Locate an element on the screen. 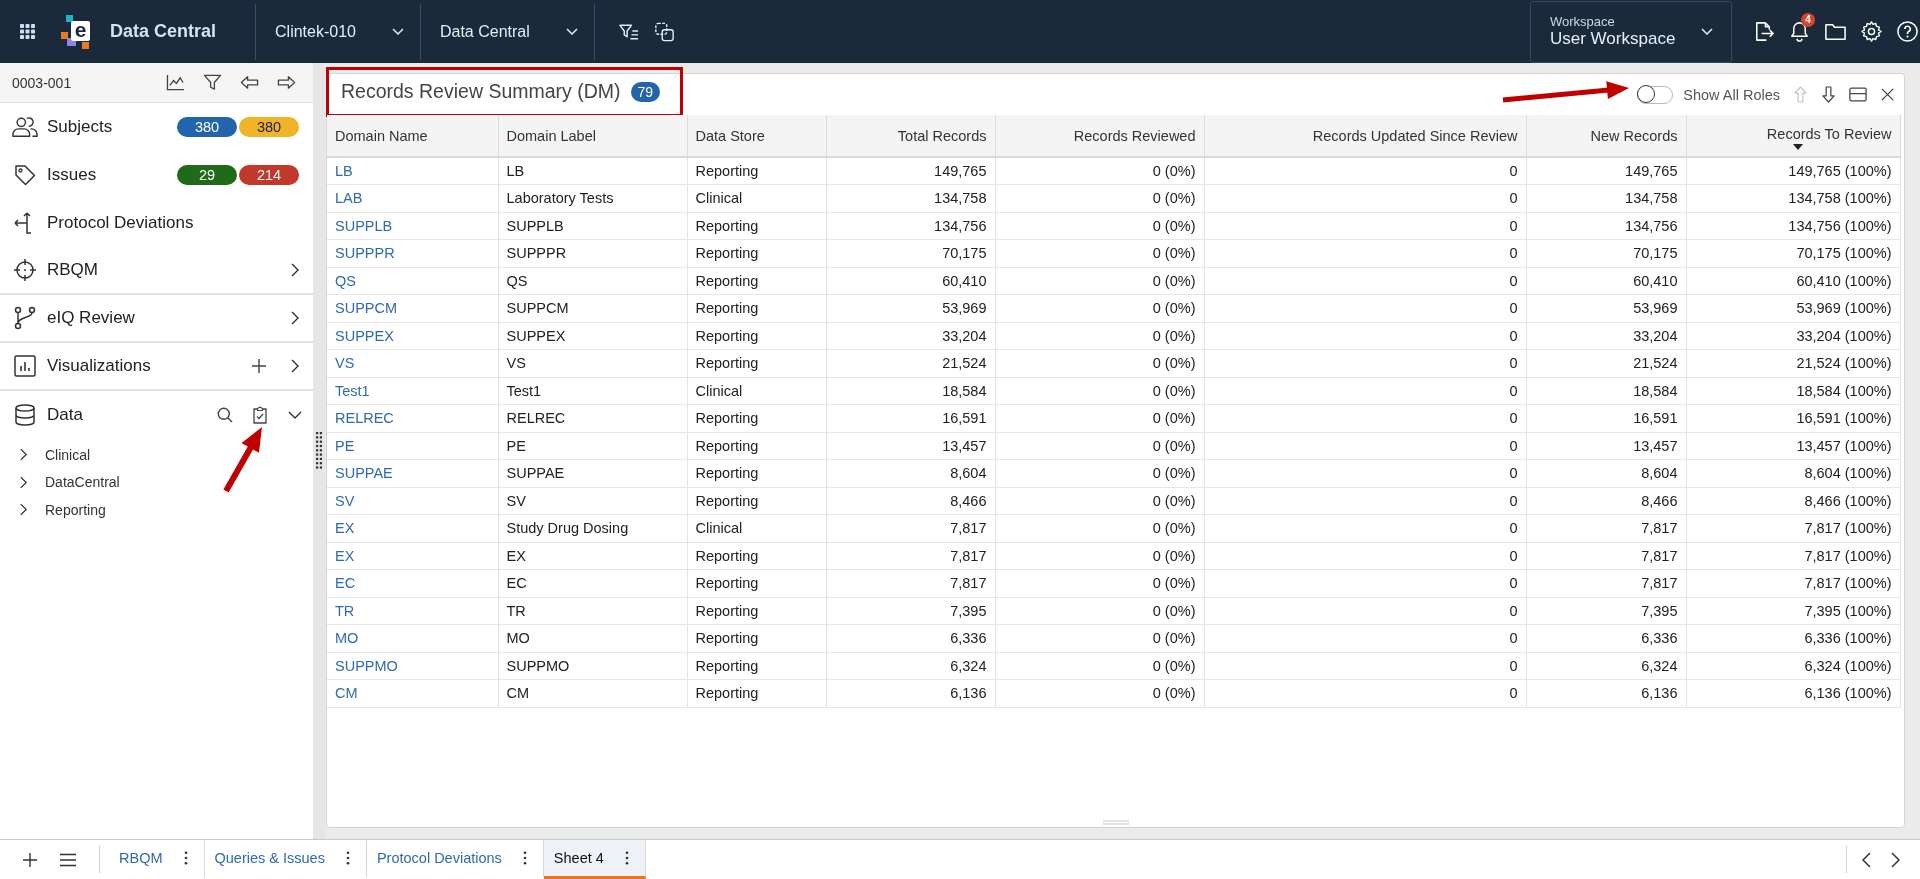  resize-grip-icon is located at coordinates (1115, 822).